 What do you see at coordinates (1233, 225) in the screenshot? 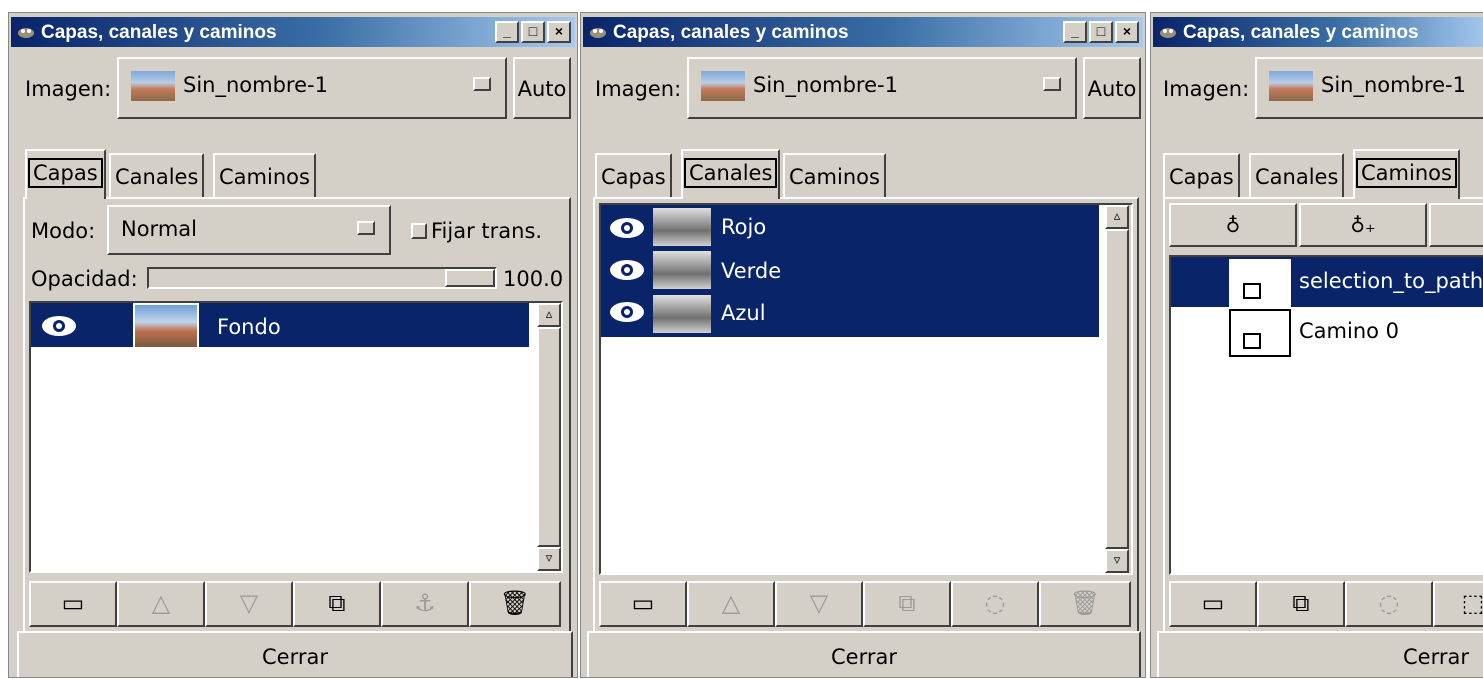
I see `new-point-button: ♁` at bounding box center [1233, 225].